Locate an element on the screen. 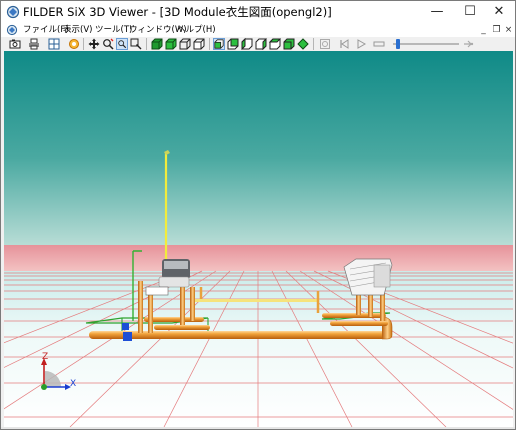 Image resolution: width=516 pixels, height=430 pixels. axis-x-label: X is located at coordinates (73, 384).